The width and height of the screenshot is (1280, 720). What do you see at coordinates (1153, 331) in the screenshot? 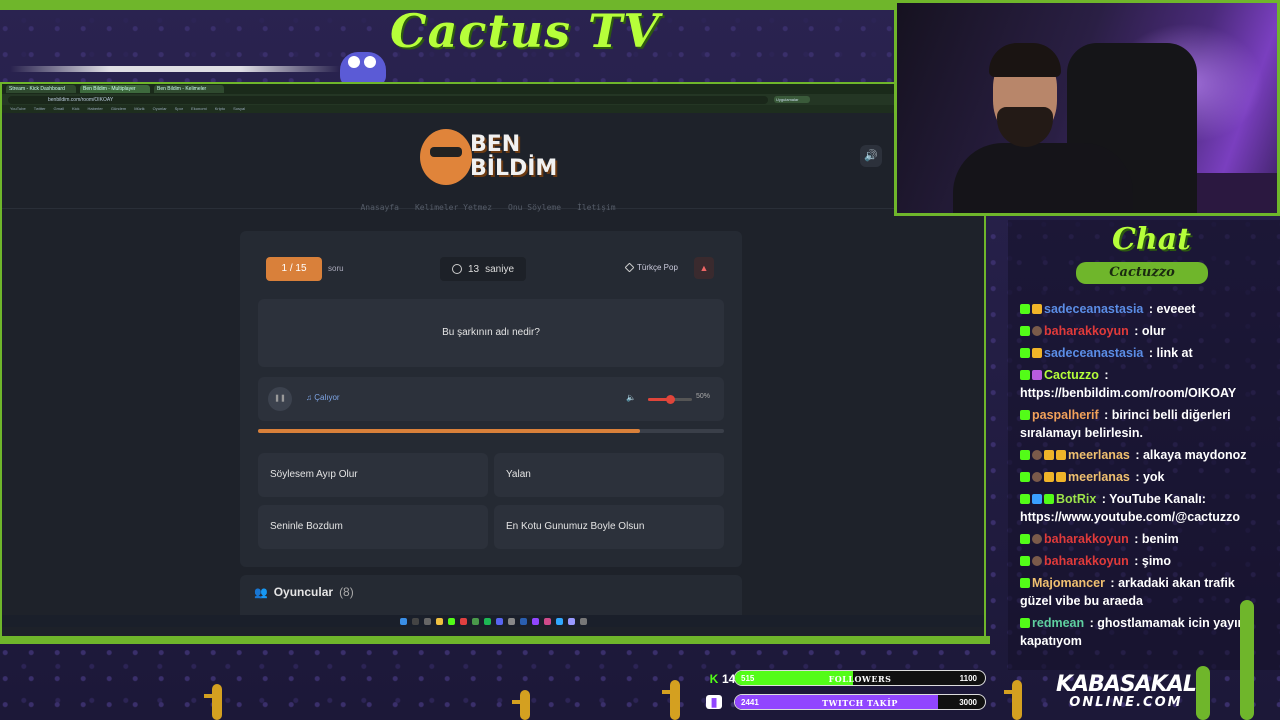
I see `chat-text: olur` at bounding box center [1153, 331].